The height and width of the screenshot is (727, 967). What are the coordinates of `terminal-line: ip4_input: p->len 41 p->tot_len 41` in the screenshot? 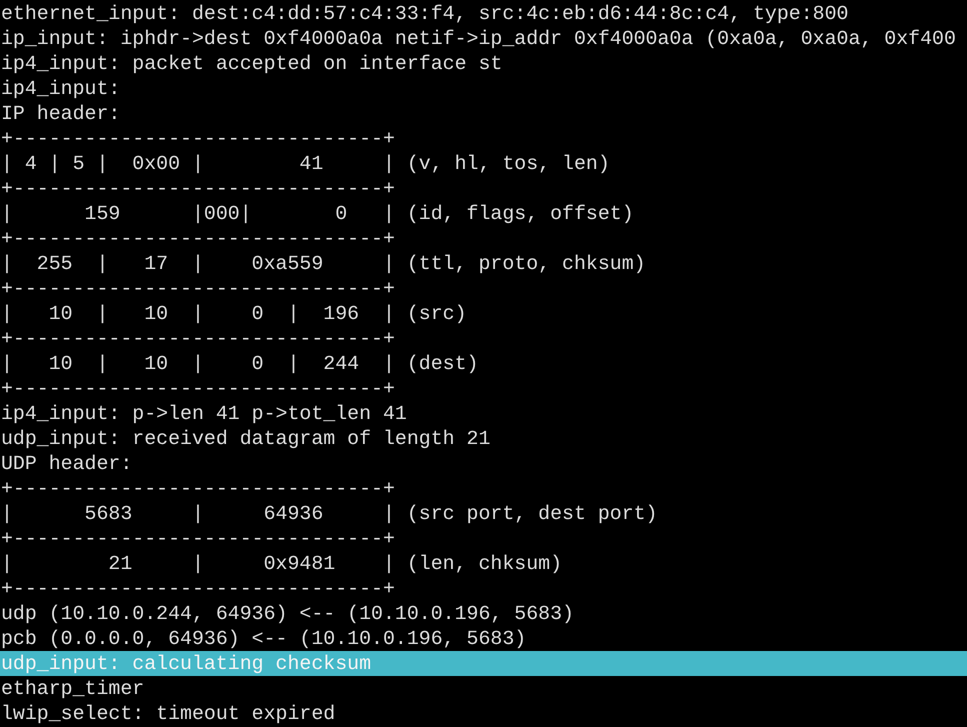 It's located at (203, 413).